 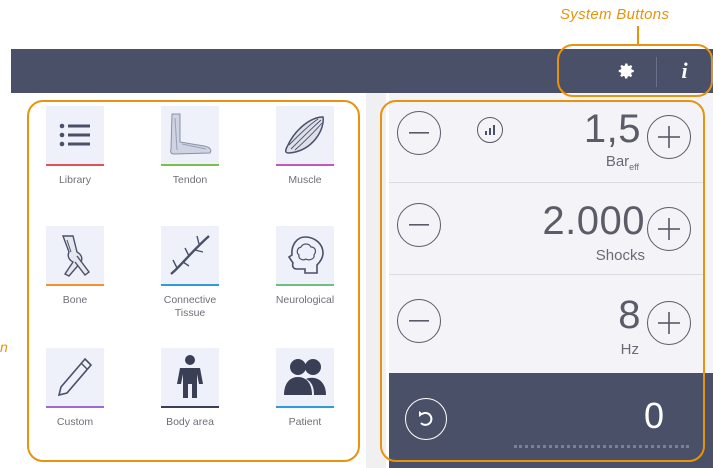 What do you see at coordinates (593, 221) in the screenshot?
I see `shocks-value: 2.000` at bounding box center [593, 221].